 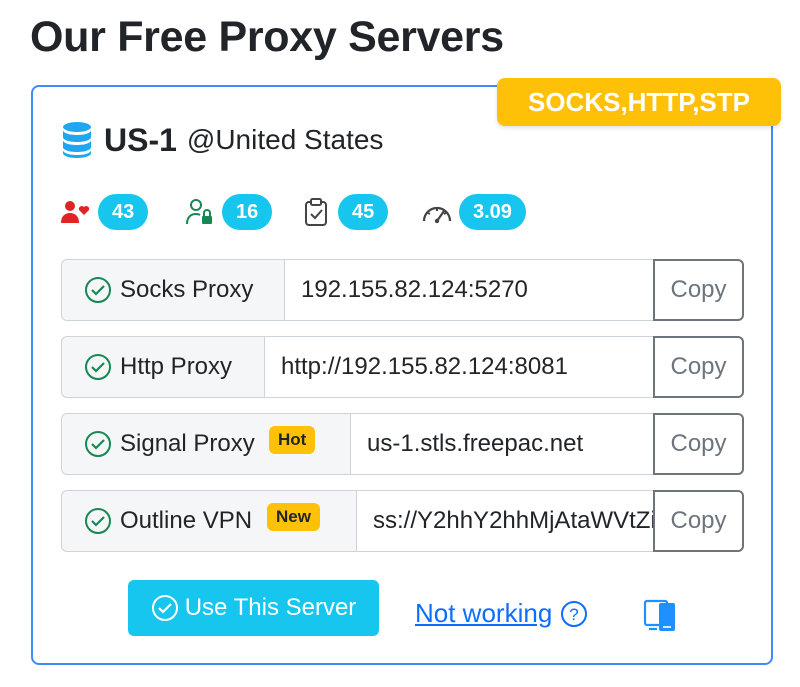 I want to click on database-icon, so click(x=77, y=140).